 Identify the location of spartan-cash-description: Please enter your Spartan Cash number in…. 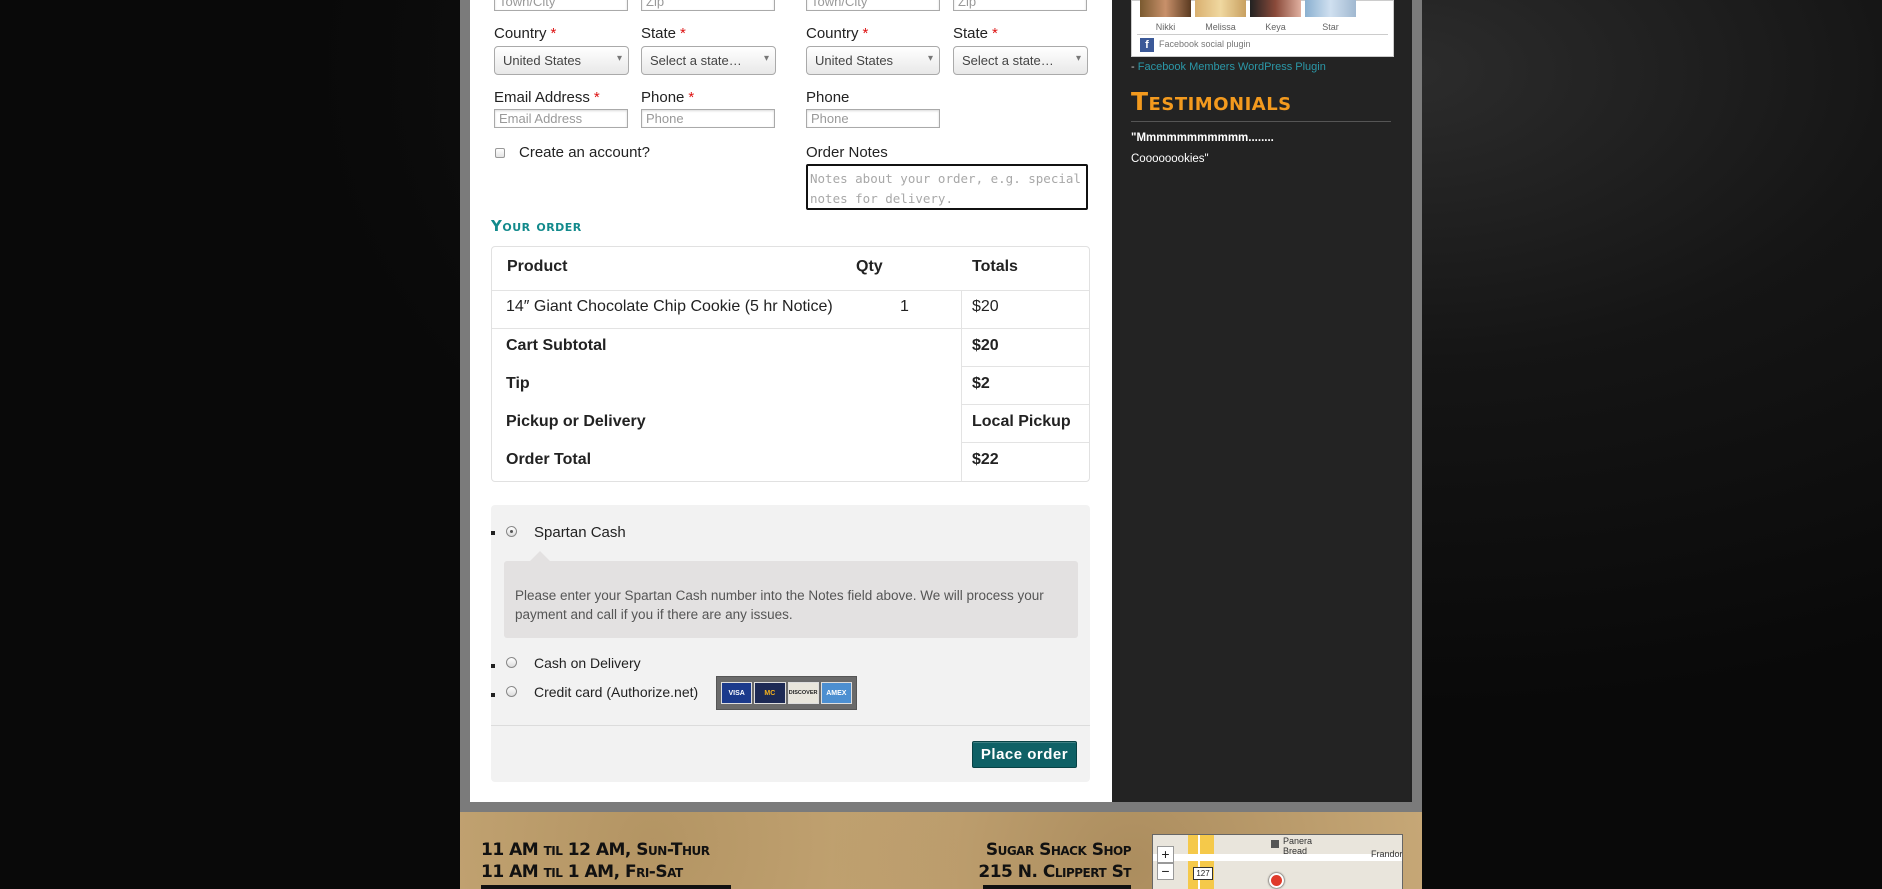
(791, 599).